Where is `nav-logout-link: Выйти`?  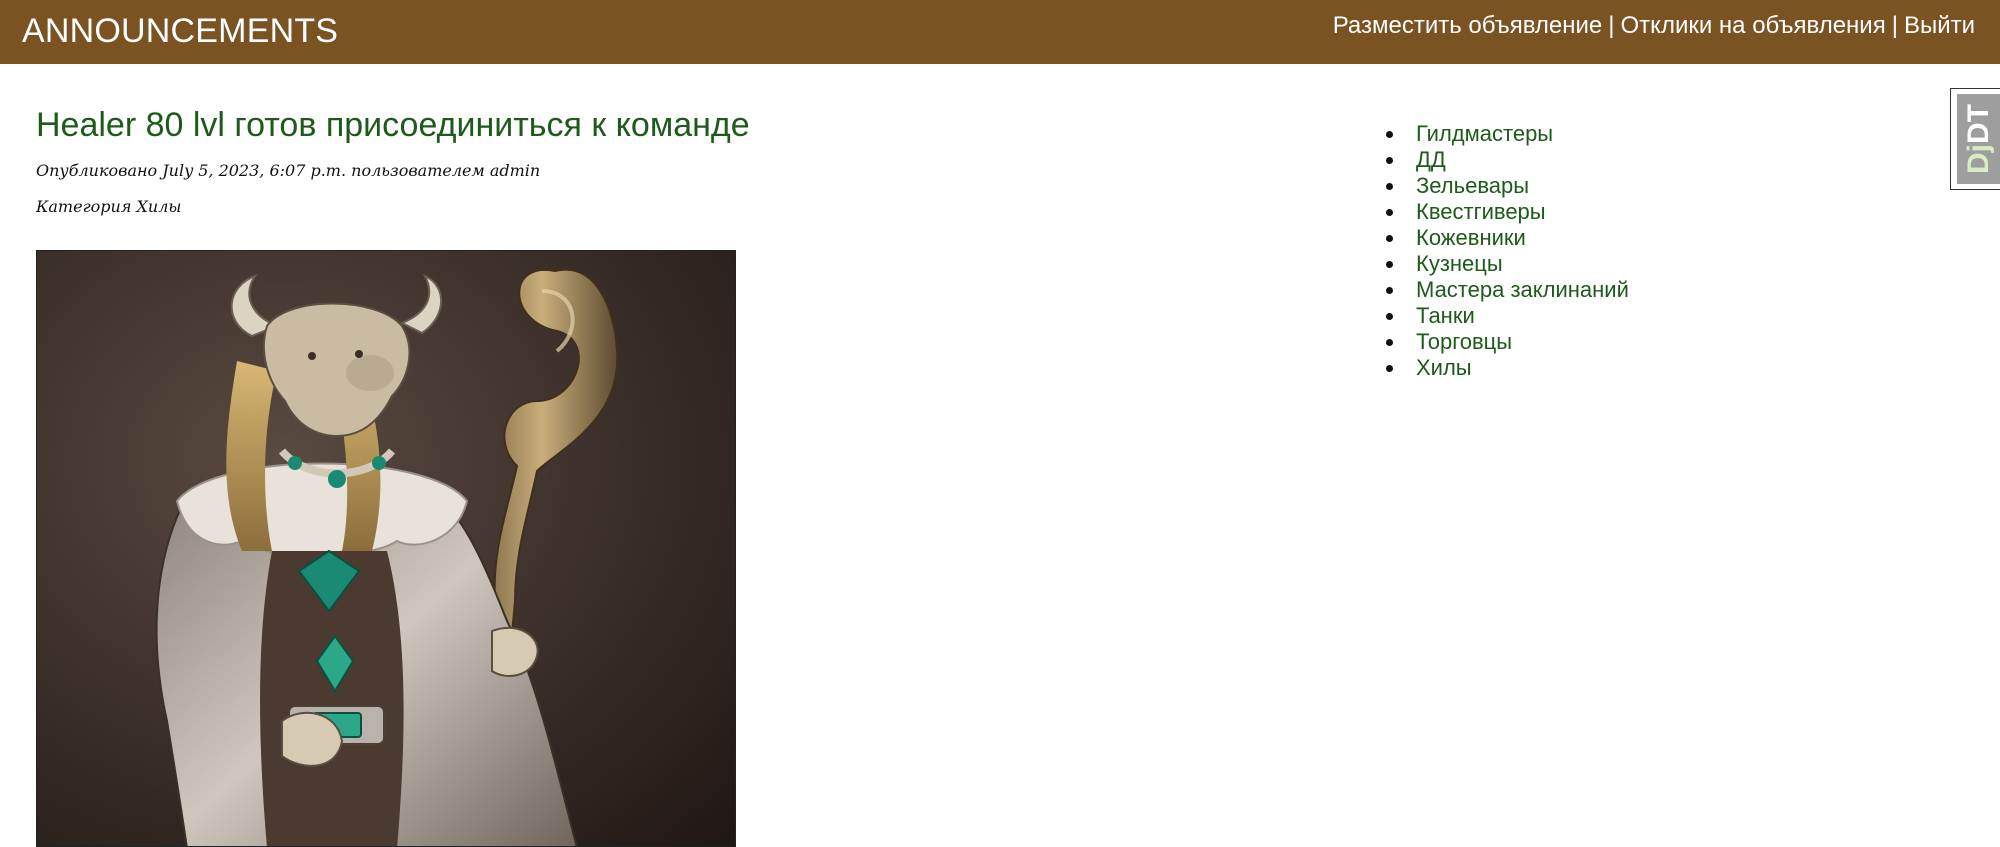
nav-logout-link: Выйти is located at coordinates (1939, 25).